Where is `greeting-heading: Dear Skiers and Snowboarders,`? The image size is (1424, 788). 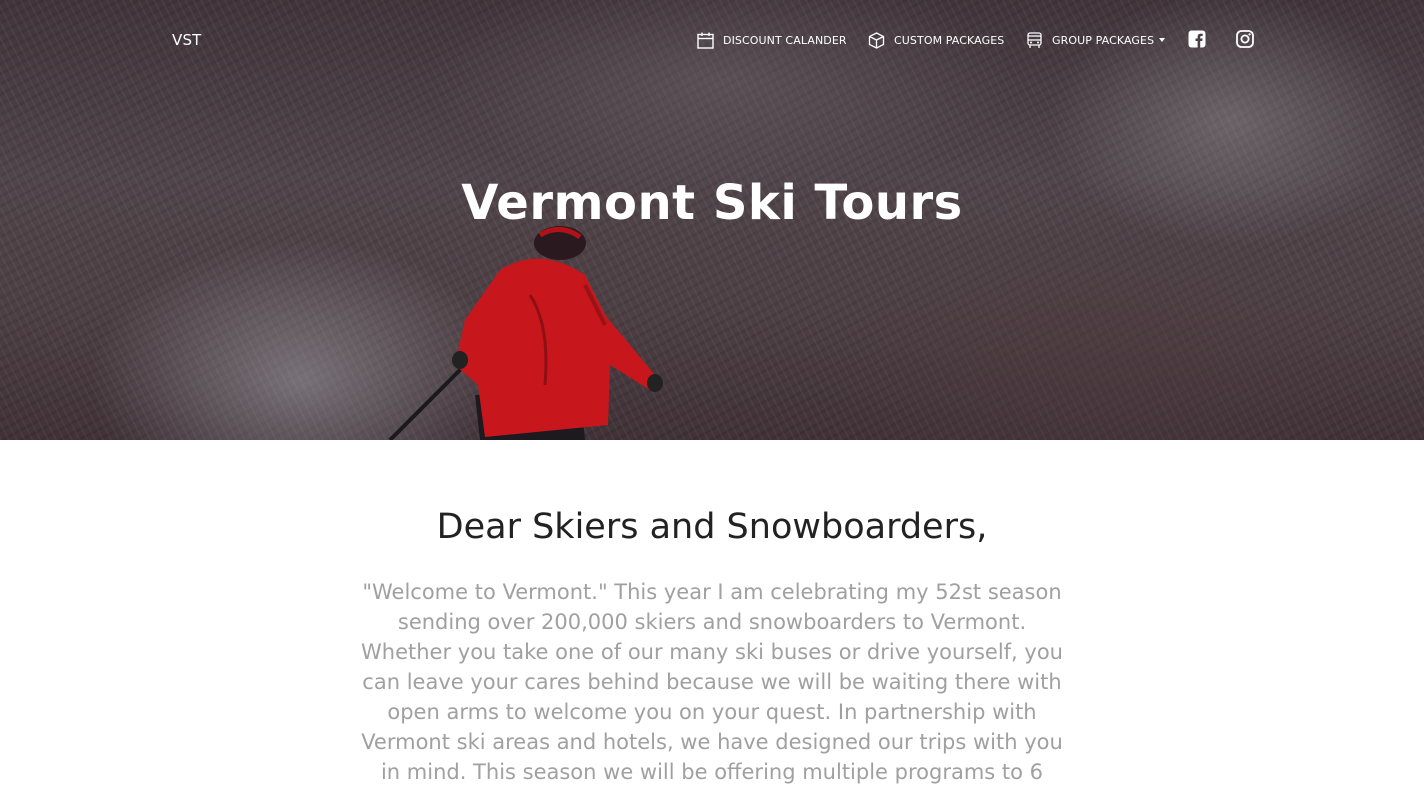
greeting-heading: Dear Skiers and Snowboarders, is located at coordinates (712, 527).